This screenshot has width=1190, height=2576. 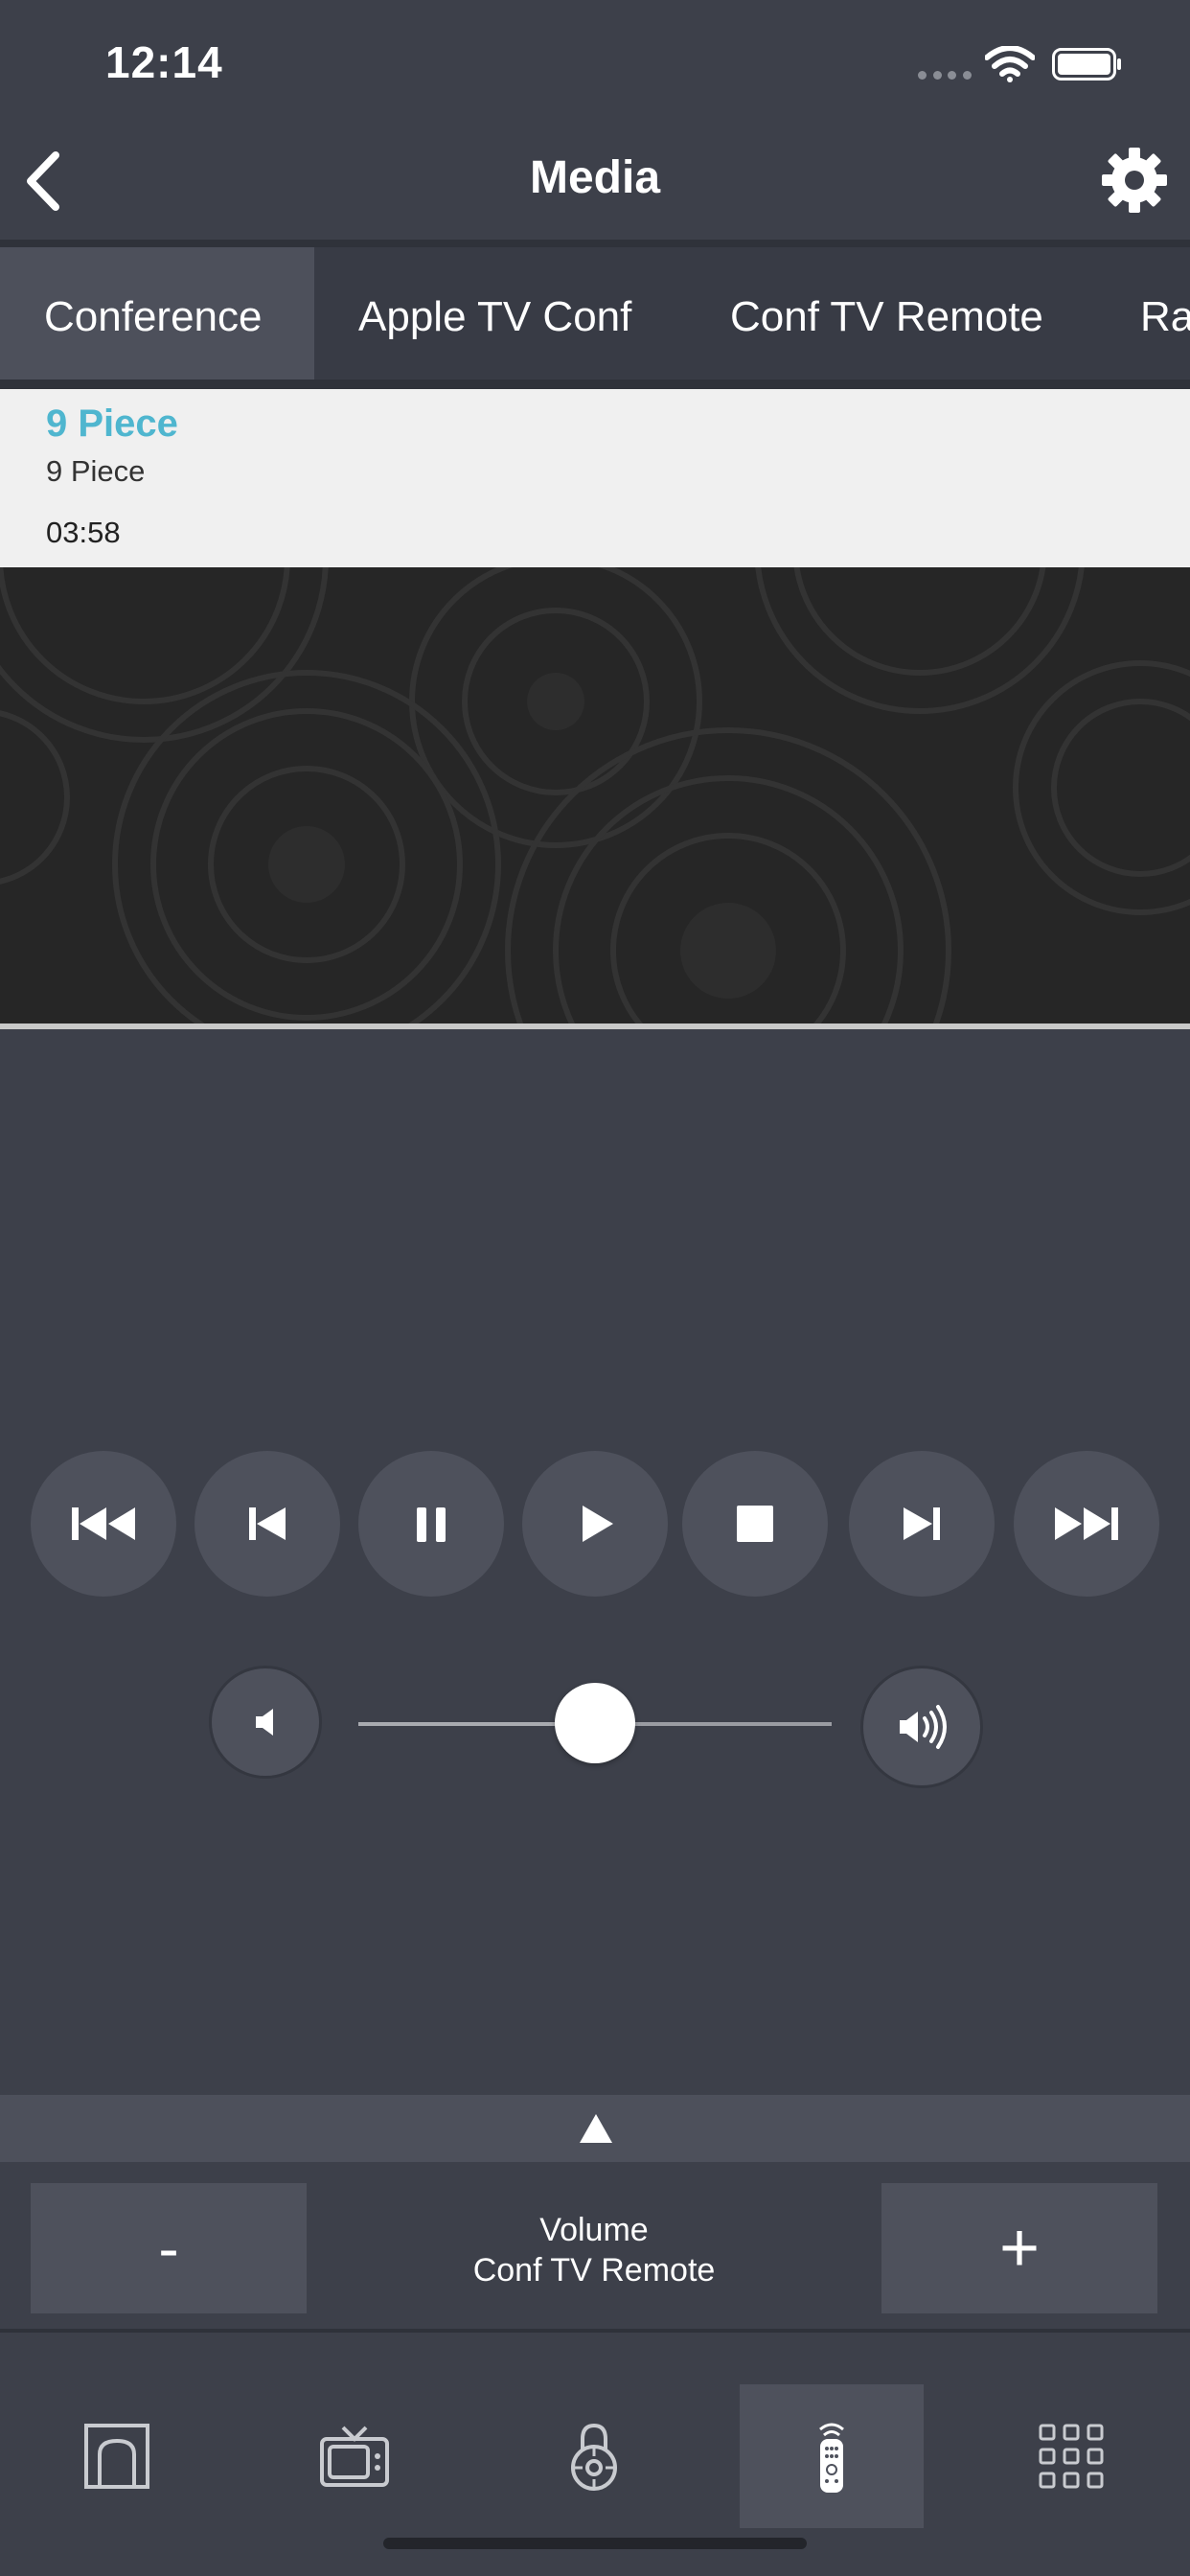 I want to click on status-time: 12:14, so click(x=164, y=62).